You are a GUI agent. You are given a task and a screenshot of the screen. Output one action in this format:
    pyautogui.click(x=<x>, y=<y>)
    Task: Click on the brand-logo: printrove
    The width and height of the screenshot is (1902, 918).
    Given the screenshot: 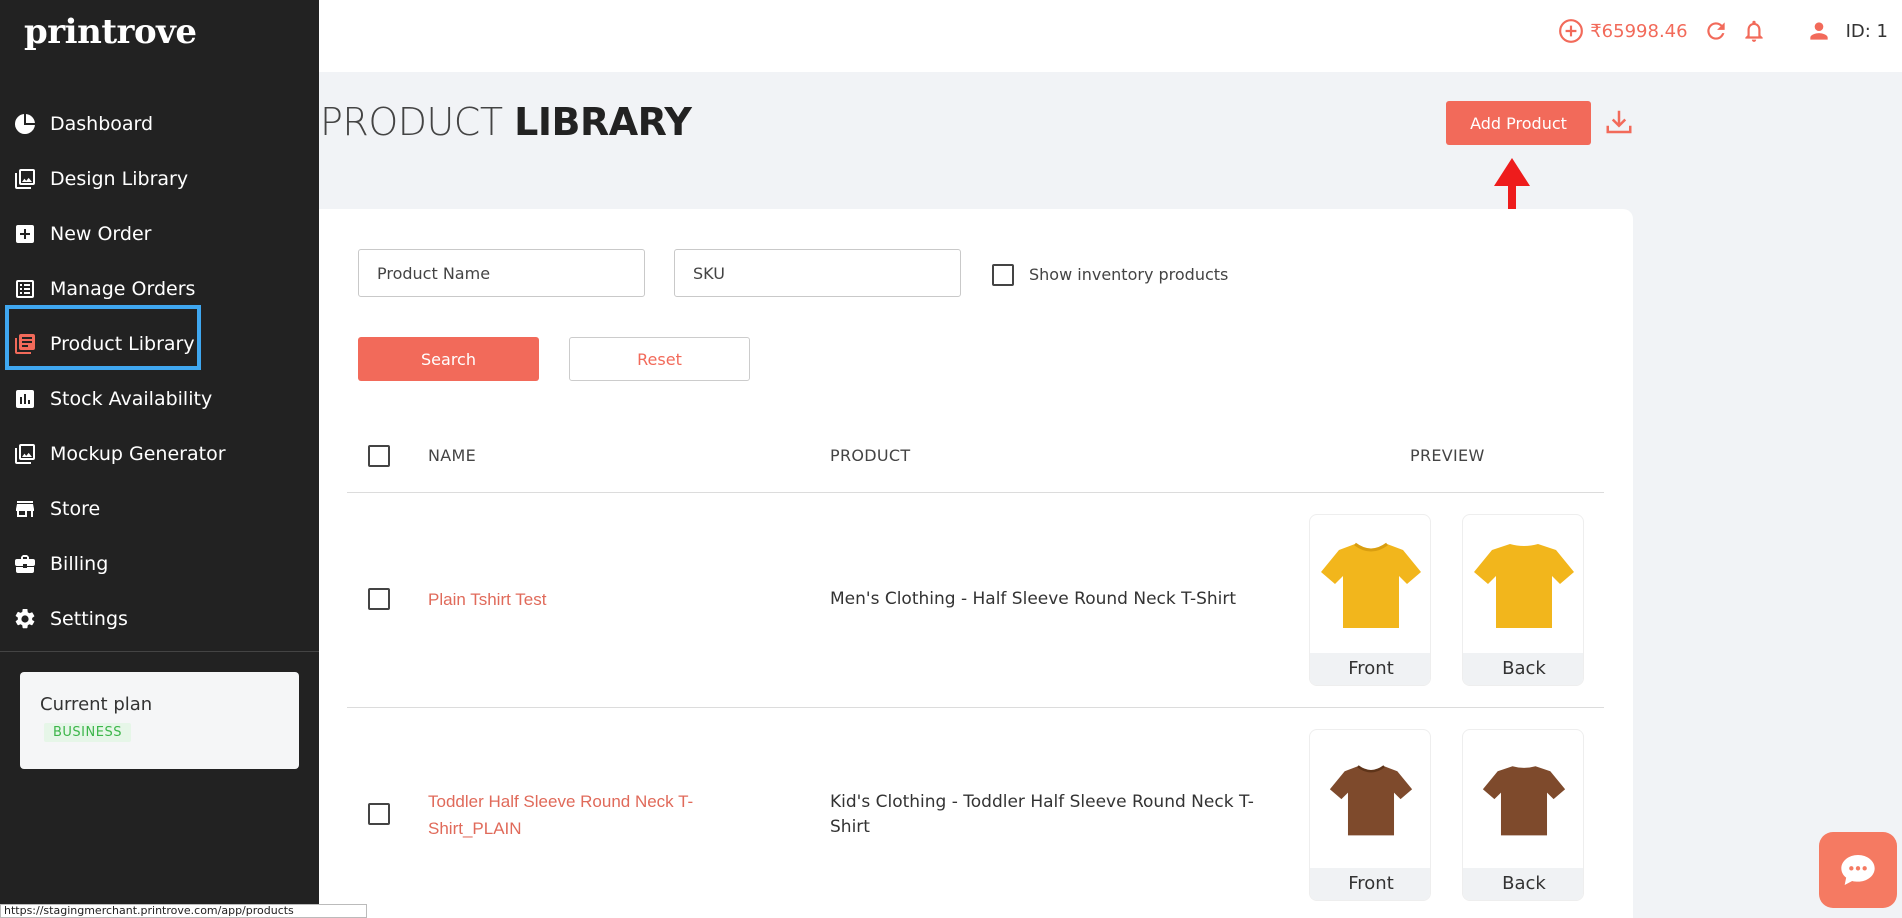 What is the action you would take?
    pyautogui.click(x=110, y=32)
    